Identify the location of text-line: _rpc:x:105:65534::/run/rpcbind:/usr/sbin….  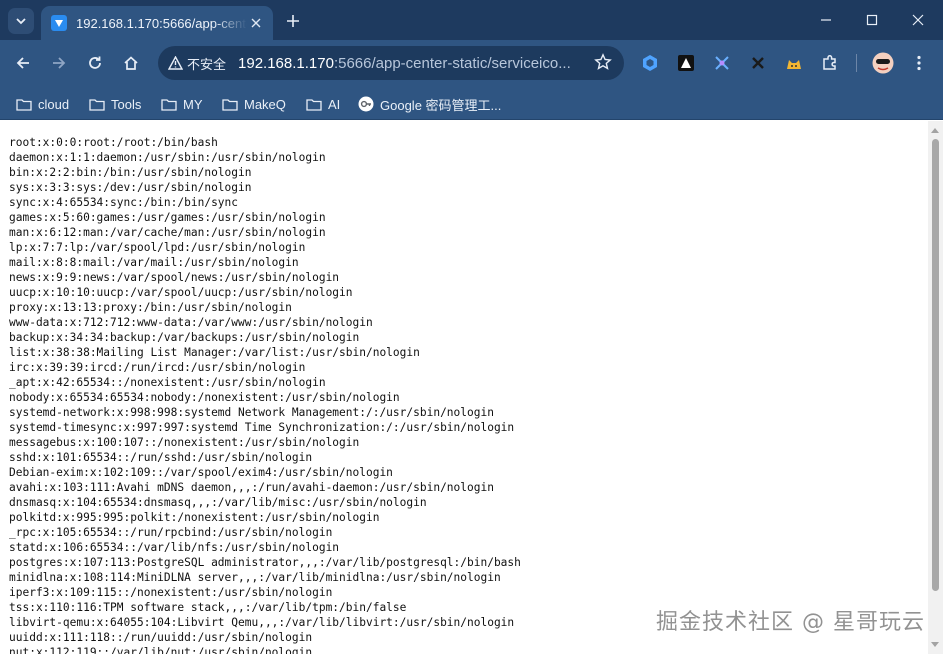
(171, 532).